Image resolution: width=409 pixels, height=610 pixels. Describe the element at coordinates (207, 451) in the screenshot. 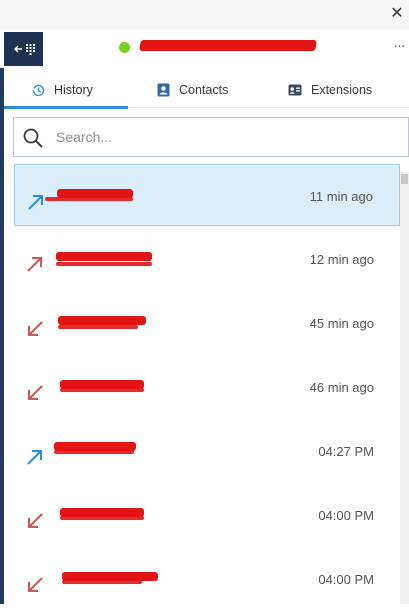

I see `history-row: 04:27 PM` at that location.